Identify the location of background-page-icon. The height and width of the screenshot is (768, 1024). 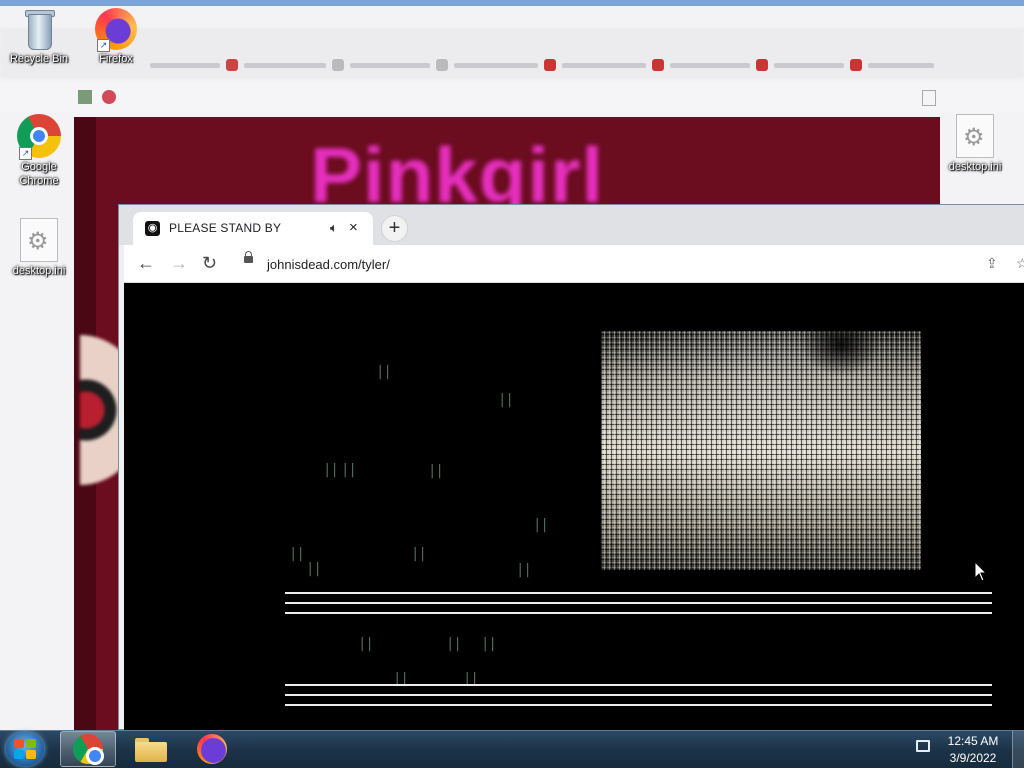
(929, 98).